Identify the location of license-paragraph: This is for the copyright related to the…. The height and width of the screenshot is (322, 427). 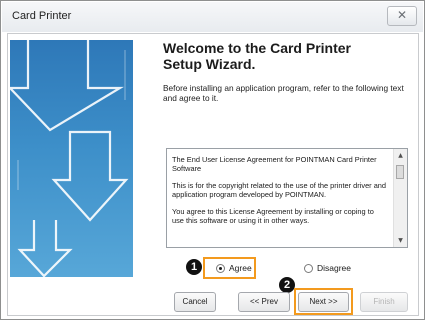
(279, 190).